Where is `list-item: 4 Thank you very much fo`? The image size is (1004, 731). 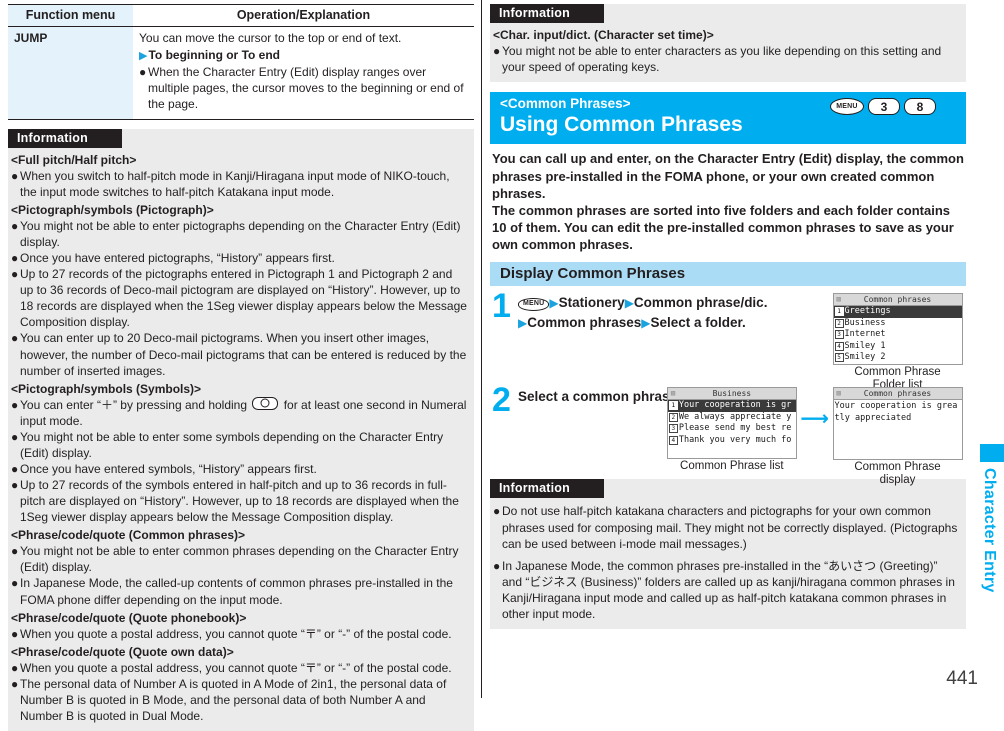
list-item: 4 Thank you very much fo is located at coordinates (732, 441).